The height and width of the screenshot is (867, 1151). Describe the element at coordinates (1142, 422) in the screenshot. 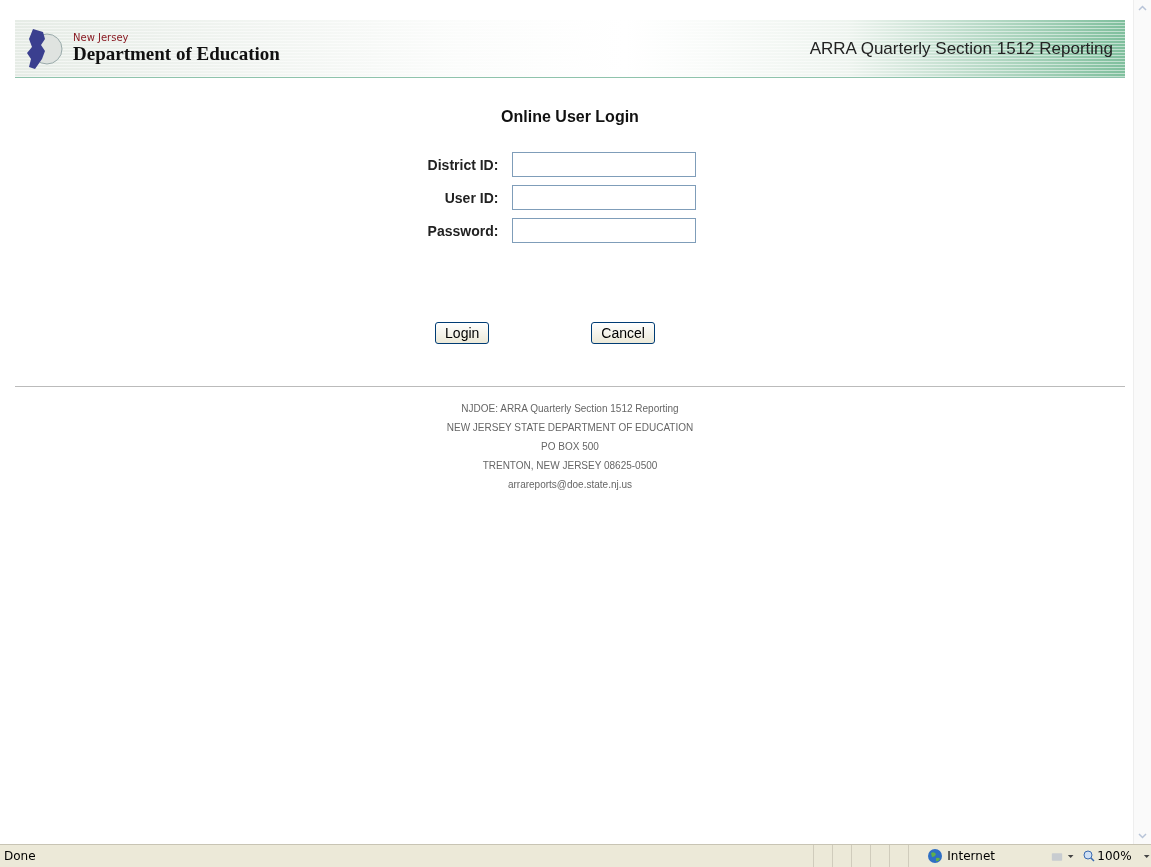

I see `scrollbar` at that location.